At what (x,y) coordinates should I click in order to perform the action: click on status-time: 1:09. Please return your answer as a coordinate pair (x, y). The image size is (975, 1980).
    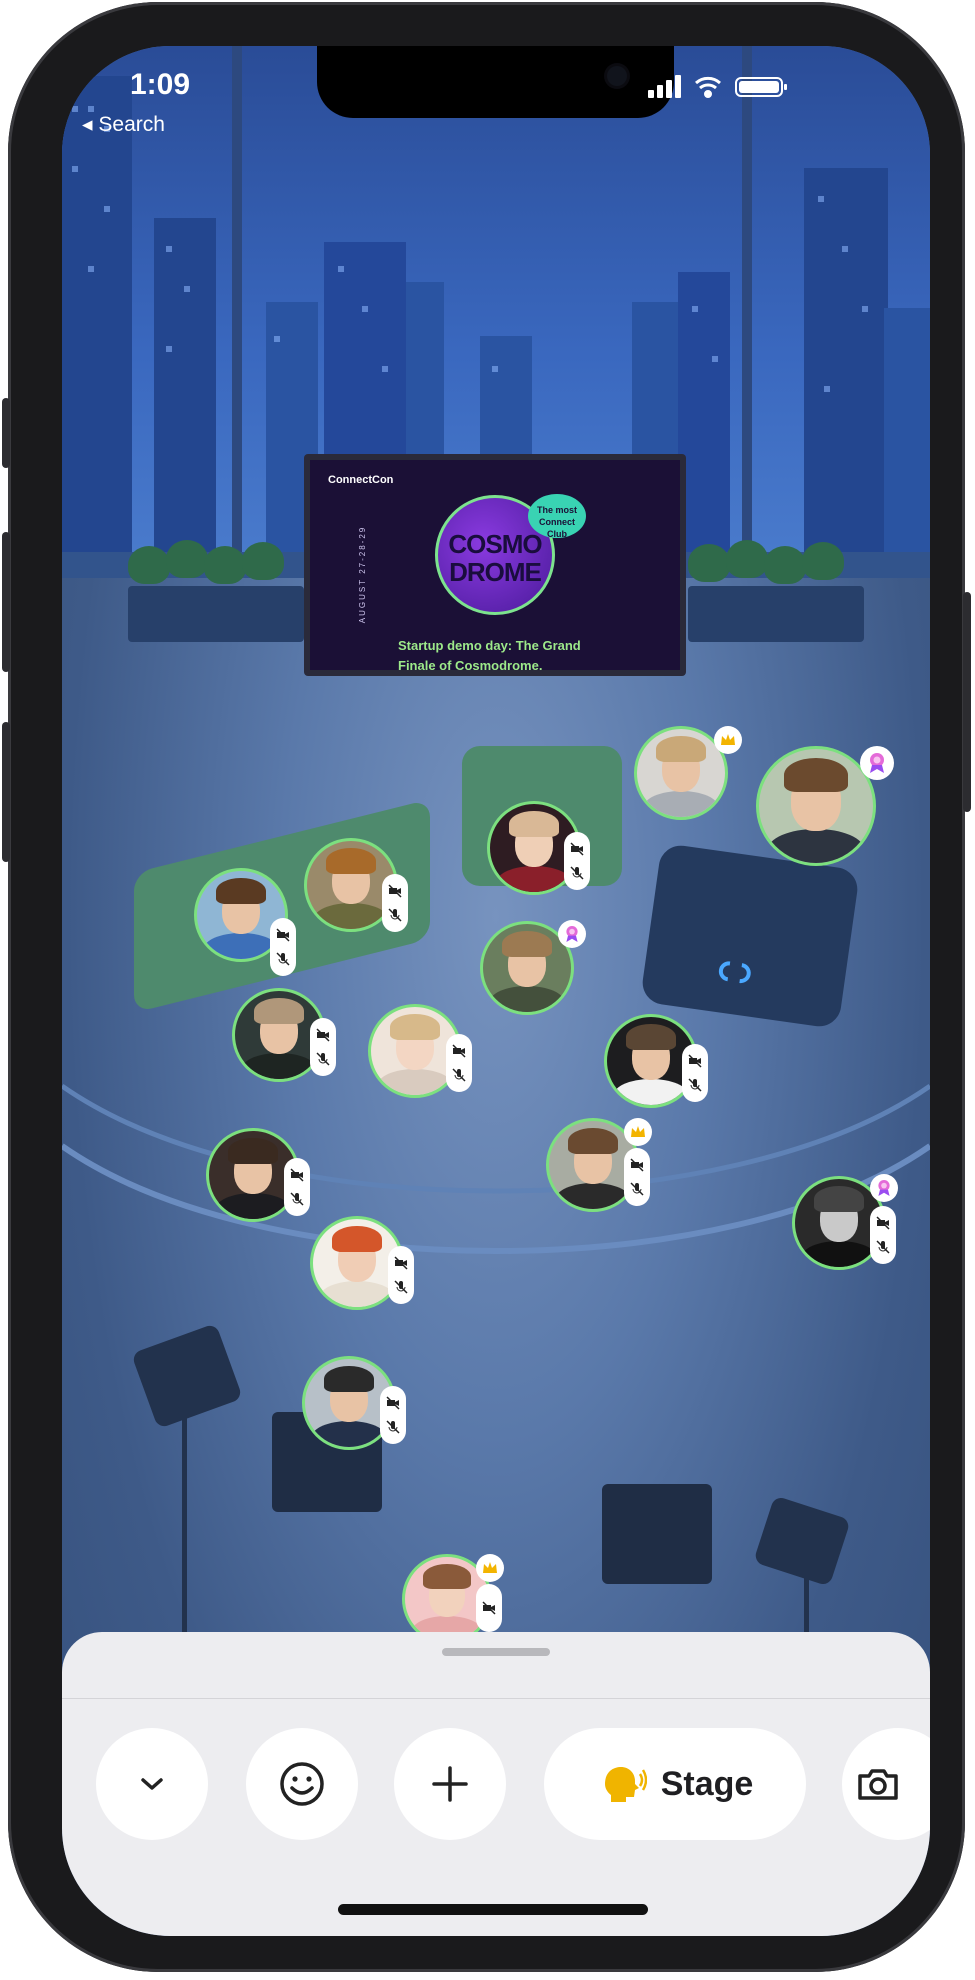
    Looking at the image, I should click on (160, 84).